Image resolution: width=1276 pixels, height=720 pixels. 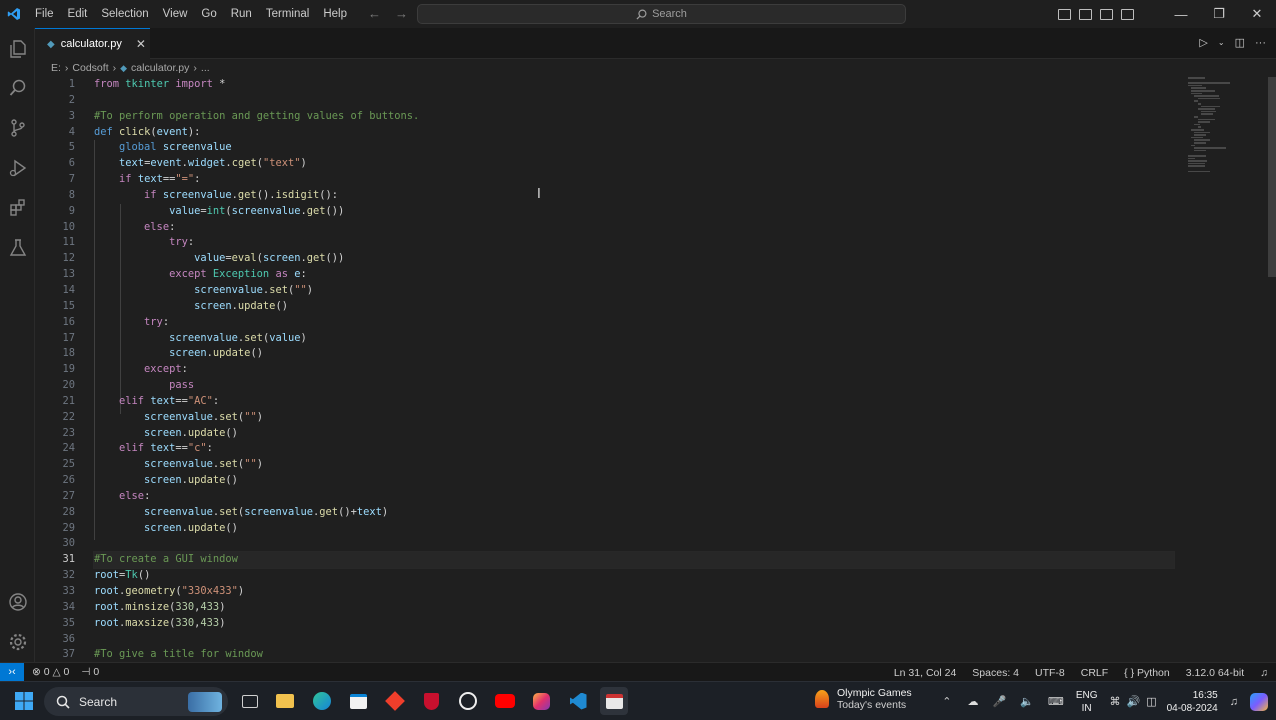 What do you see at coordinates (1106, 14) in the screenshot?
I see `toggle-secondary-sidebar-icon` at bounding box center [1106, 14].